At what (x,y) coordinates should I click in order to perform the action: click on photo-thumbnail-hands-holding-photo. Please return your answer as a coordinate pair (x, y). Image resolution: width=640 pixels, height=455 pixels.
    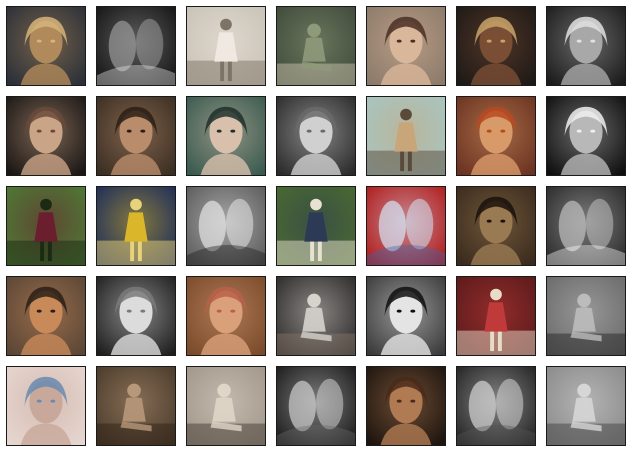
    Looking at the image, I should click on (316, 316).